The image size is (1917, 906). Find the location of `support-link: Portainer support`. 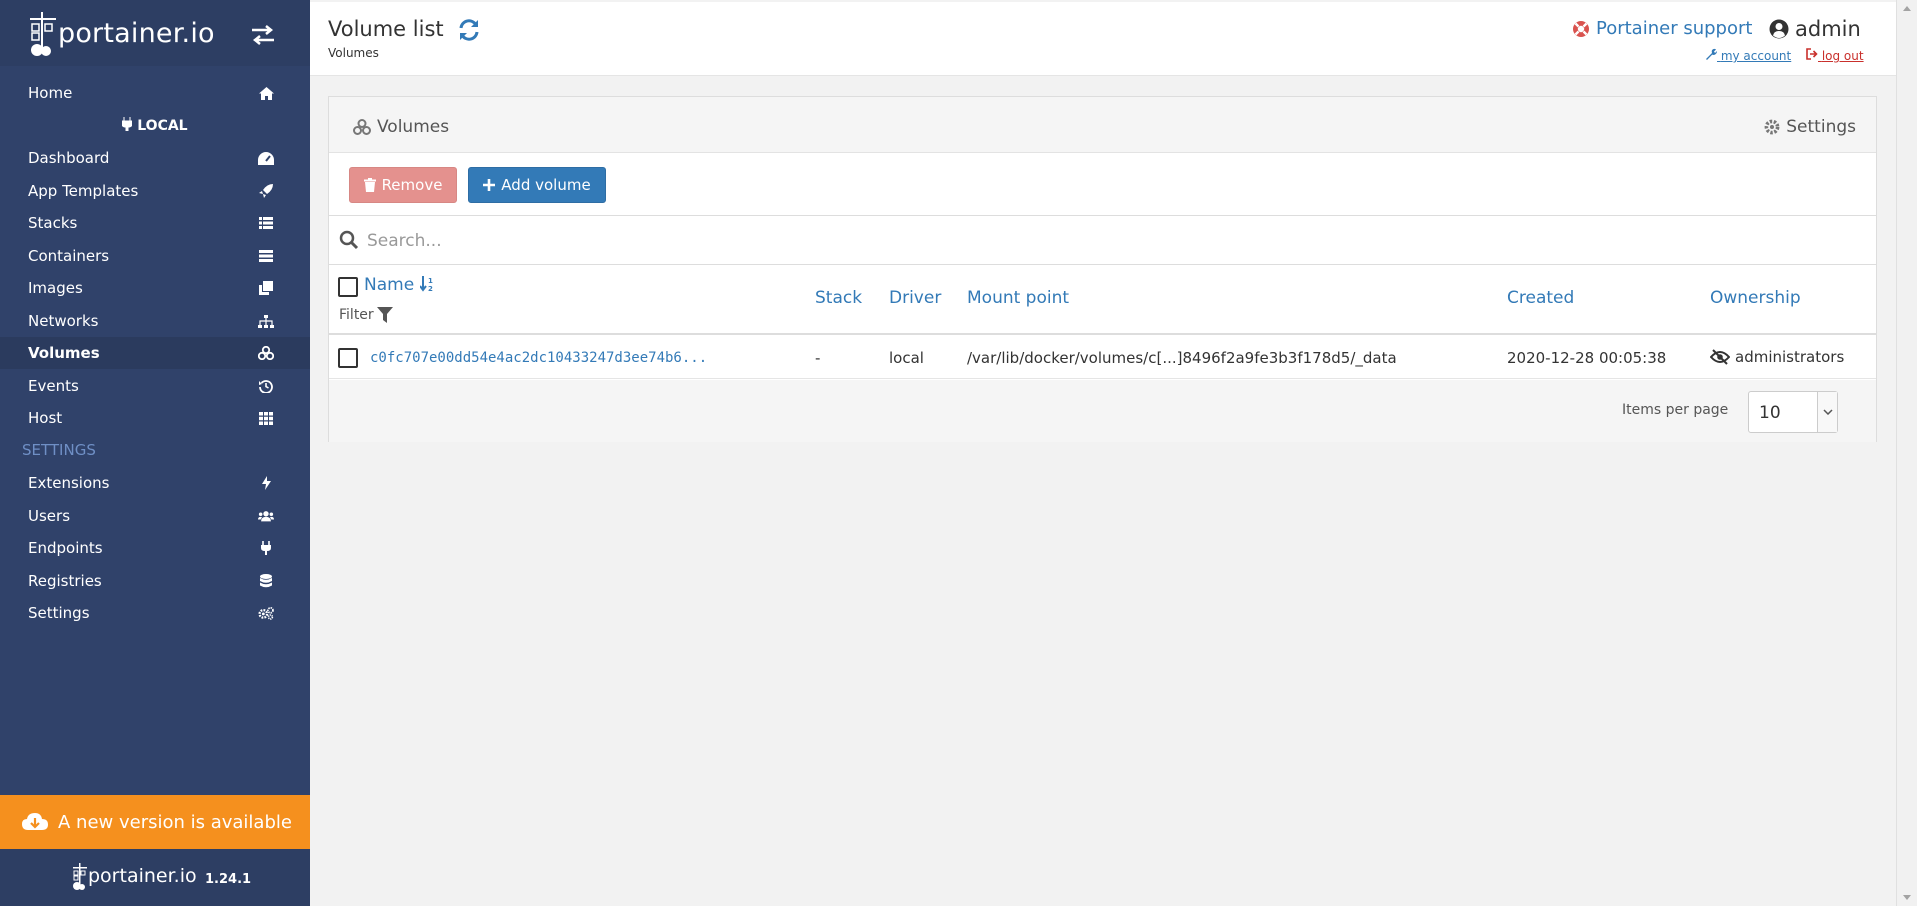

support-link: Portainer support is located at coordinates (1662, 28).